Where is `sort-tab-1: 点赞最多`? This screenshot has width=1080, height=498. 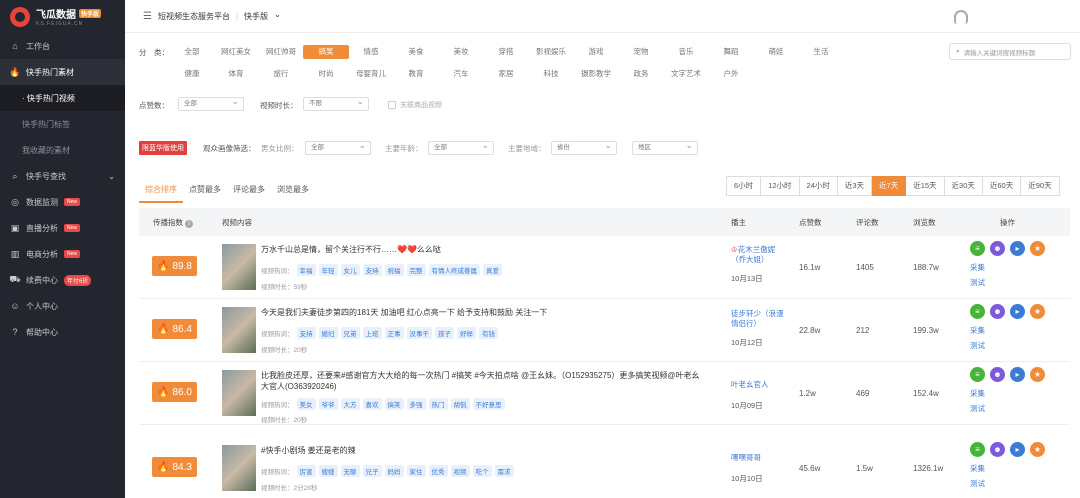
sort-tab-1: 点赞最多 is located at coordinates (205, 192).